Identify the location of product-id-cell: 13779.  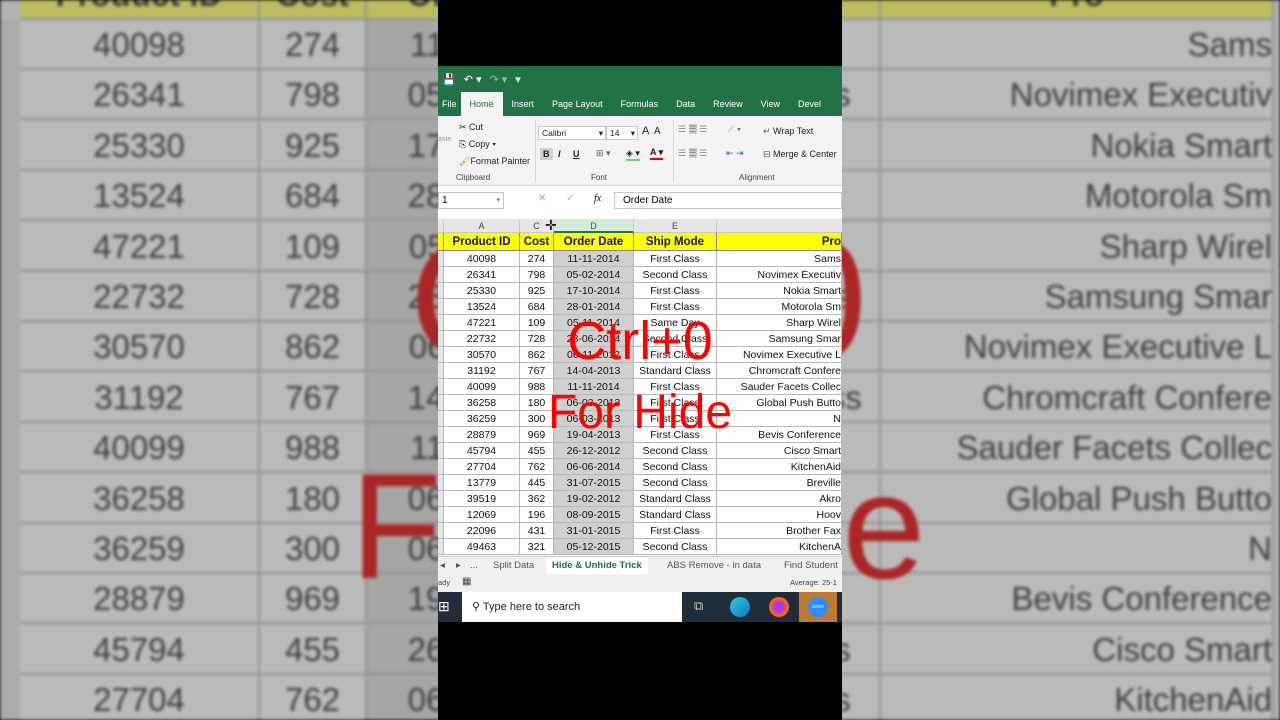
(482, 483).